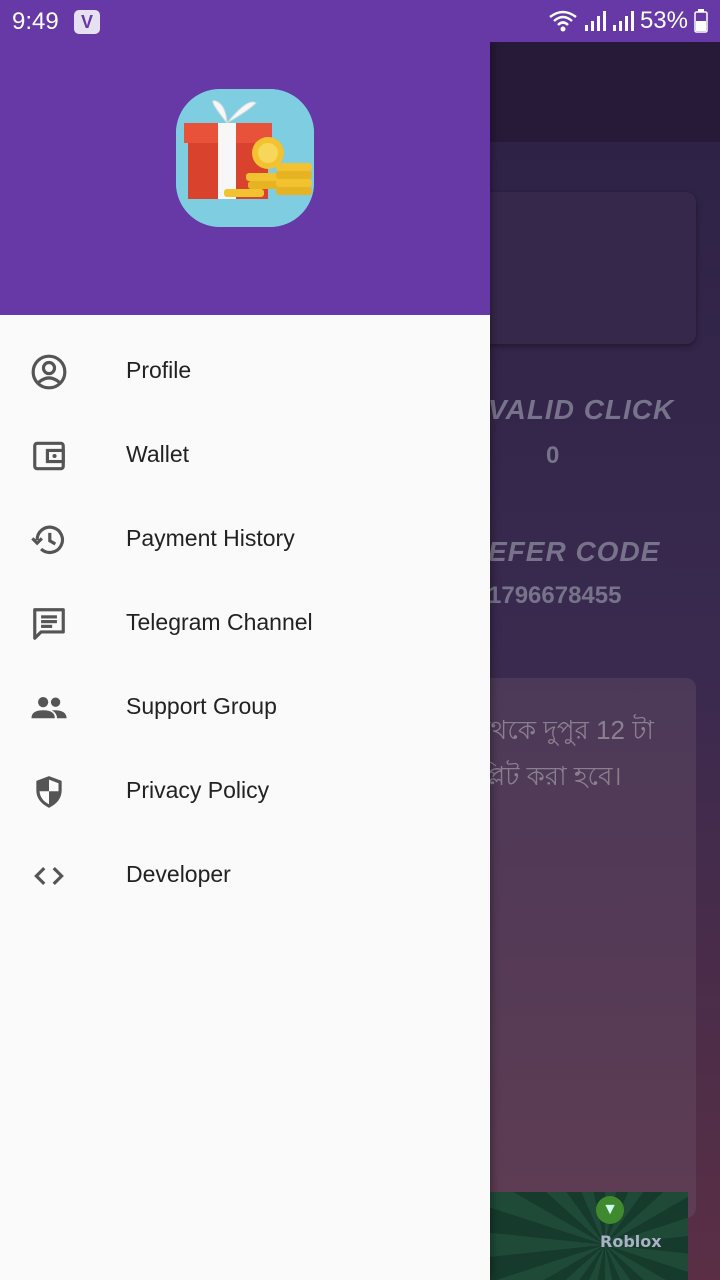  What do you see at coordinates (701, 21) in the screenshot?
I see `battery-icon` at bounding box center [701, 21].